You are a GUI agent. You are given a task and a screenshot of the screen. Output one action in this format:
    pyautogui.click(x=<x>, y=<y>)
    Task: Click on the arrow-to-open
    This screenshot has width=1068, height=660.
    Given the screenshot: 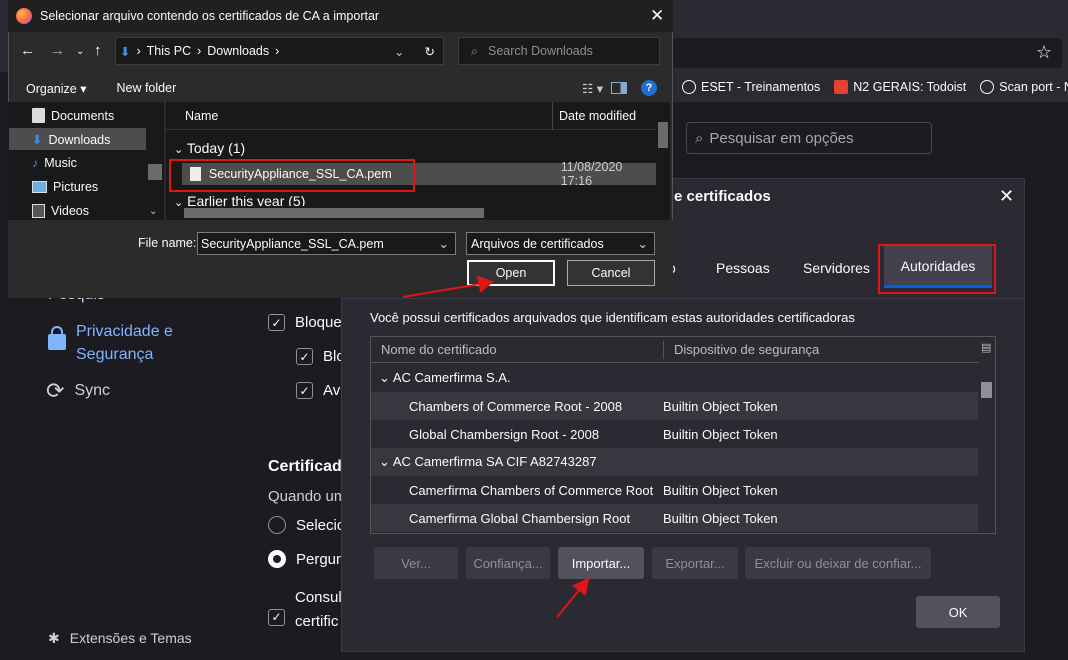 What is the action you would take?
    pyautogui.click(x=441, y=290)
    